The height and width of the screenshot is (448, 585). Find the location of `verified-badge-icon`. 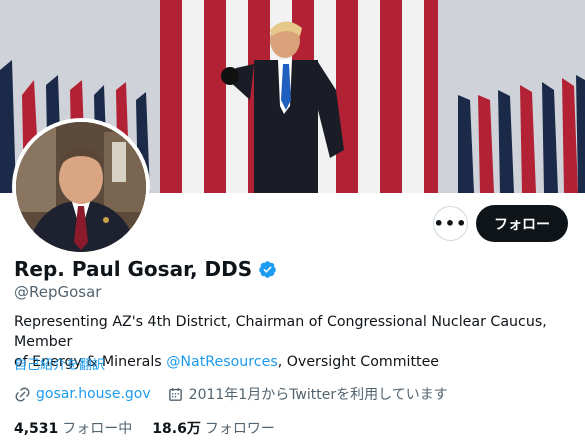

verified-badge-icon is located at coordinates (267, 269).